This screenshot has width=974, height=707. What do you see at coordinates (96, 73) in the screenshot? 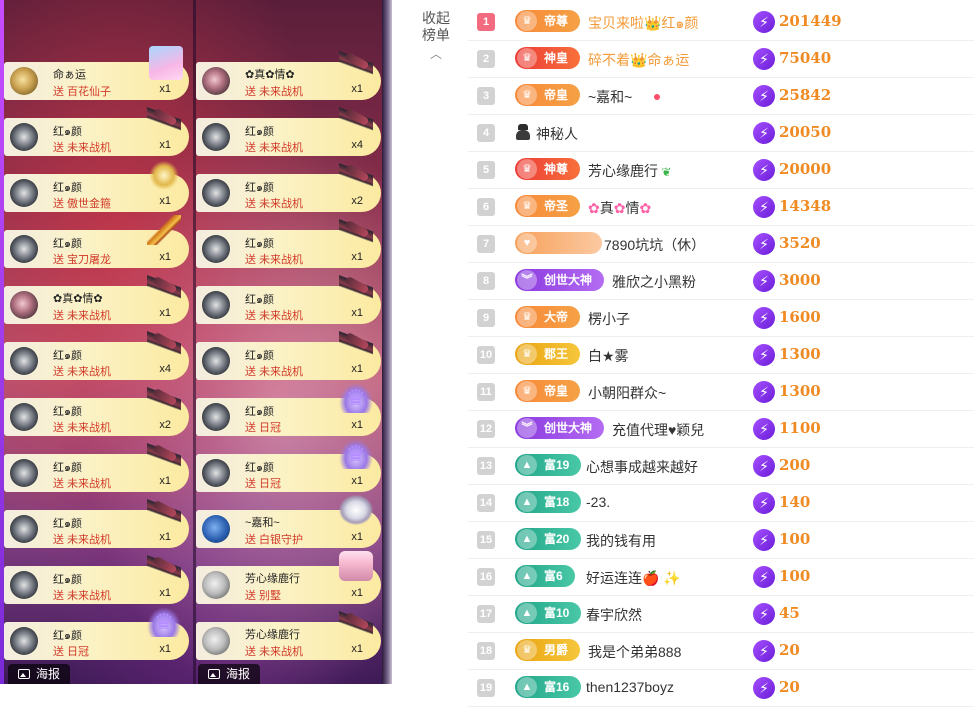
I see `gift-message-card: 命ぁ运送 百花仙子 x1` at bounding box center [96, 73].